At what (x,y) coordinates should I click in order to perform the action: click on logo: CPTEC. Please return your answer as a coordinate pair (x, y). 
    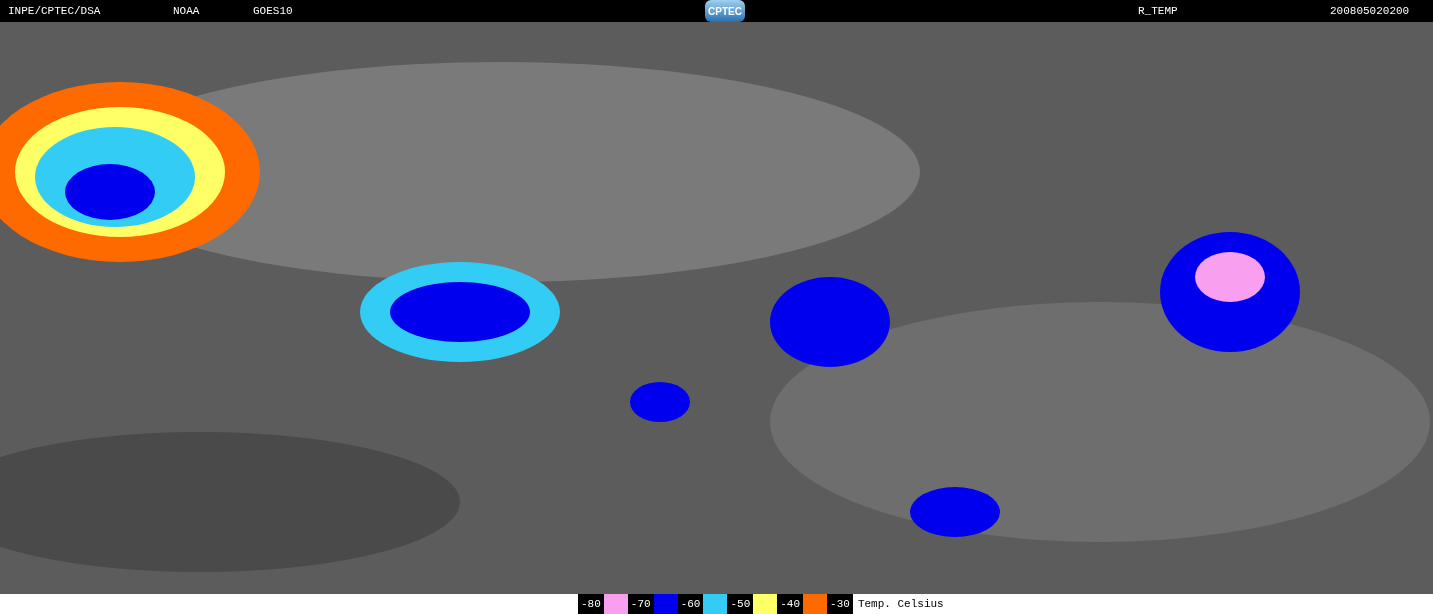
    Looking at the image, I should click on (725, 11).